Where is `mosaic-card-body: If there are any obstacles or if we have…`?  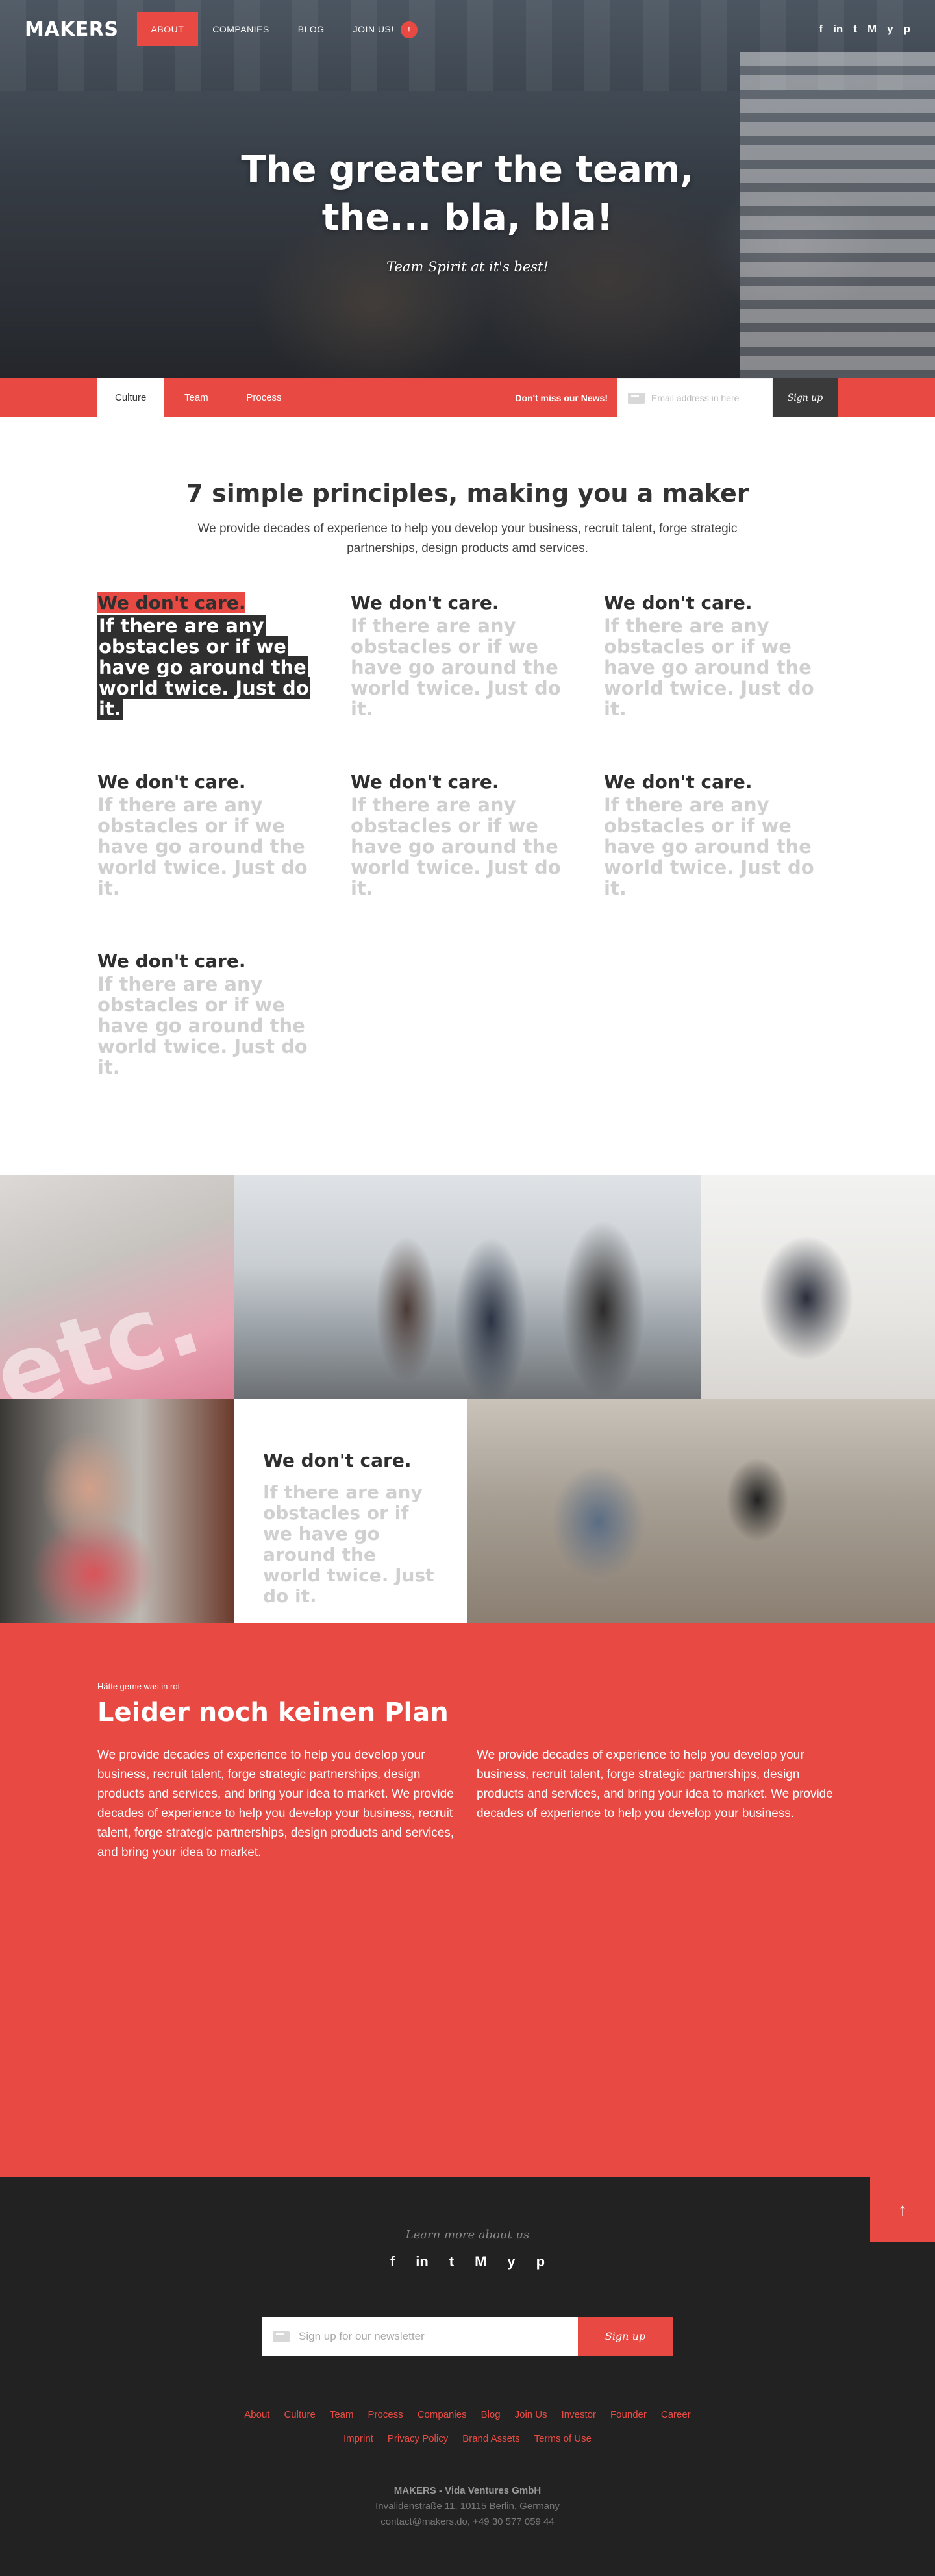
mosaic-card-body: If there are any obstacles or if we have… is located at coordinates (348, 1544).